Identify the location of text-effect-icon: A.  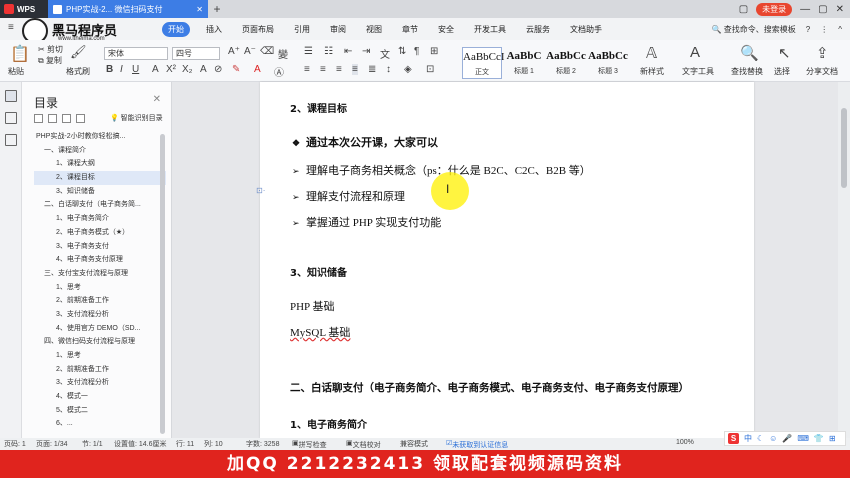
(203, 69).